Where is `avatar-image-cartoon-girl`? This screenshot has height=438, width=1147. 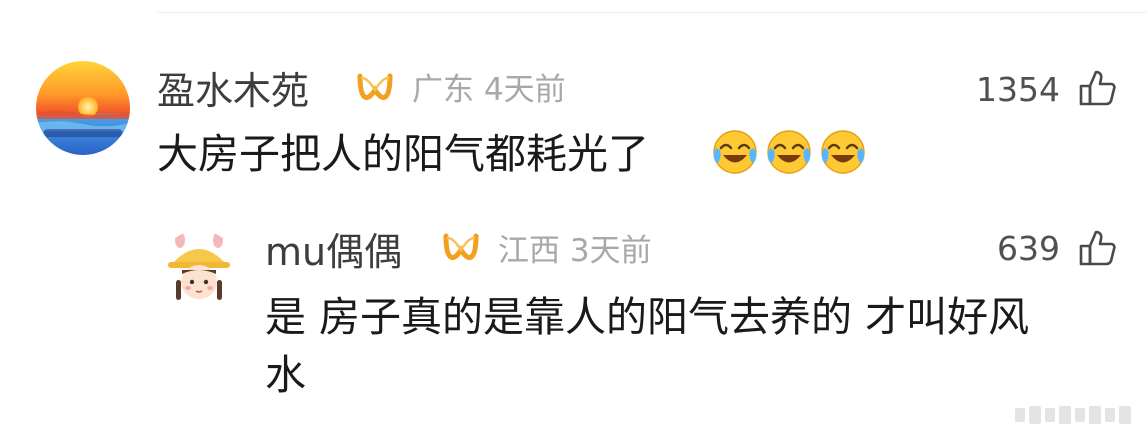
avatar-image-cartoon-girl is located at coordinates (199, 269).